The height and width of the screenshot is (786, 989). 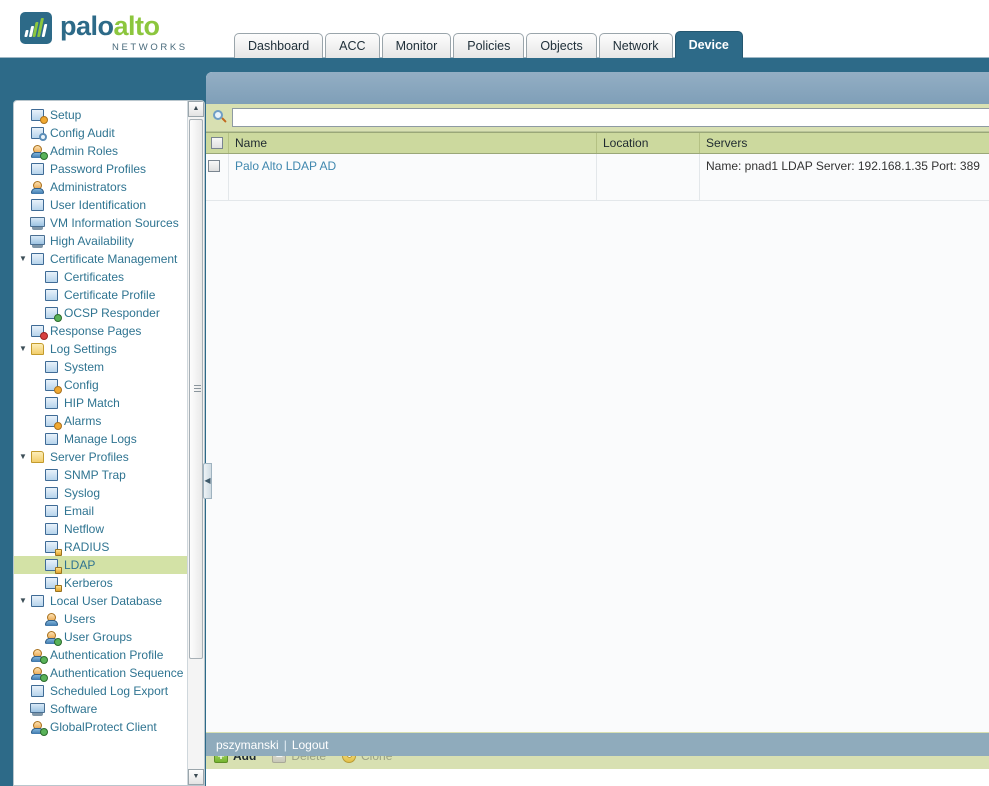 What do you see at coordinates (196, 109) in the screenshot?
I see `scroll-up-button: ▲` at bounding box center [196, 109].